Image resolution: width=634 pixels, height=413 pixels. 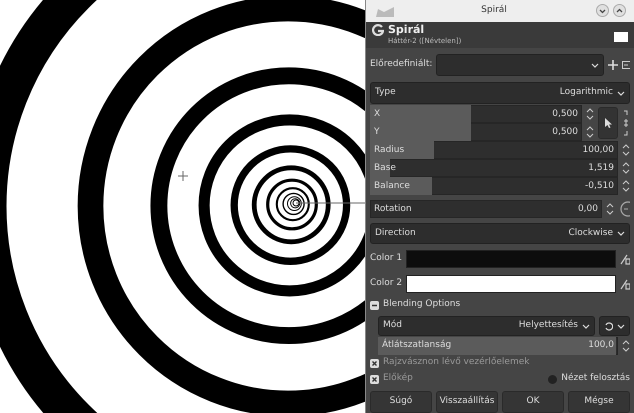 What do you see at coordinates (393, 325) in the screenshot?
I see `combo-label: Mód` at bounding box center [393, 325].